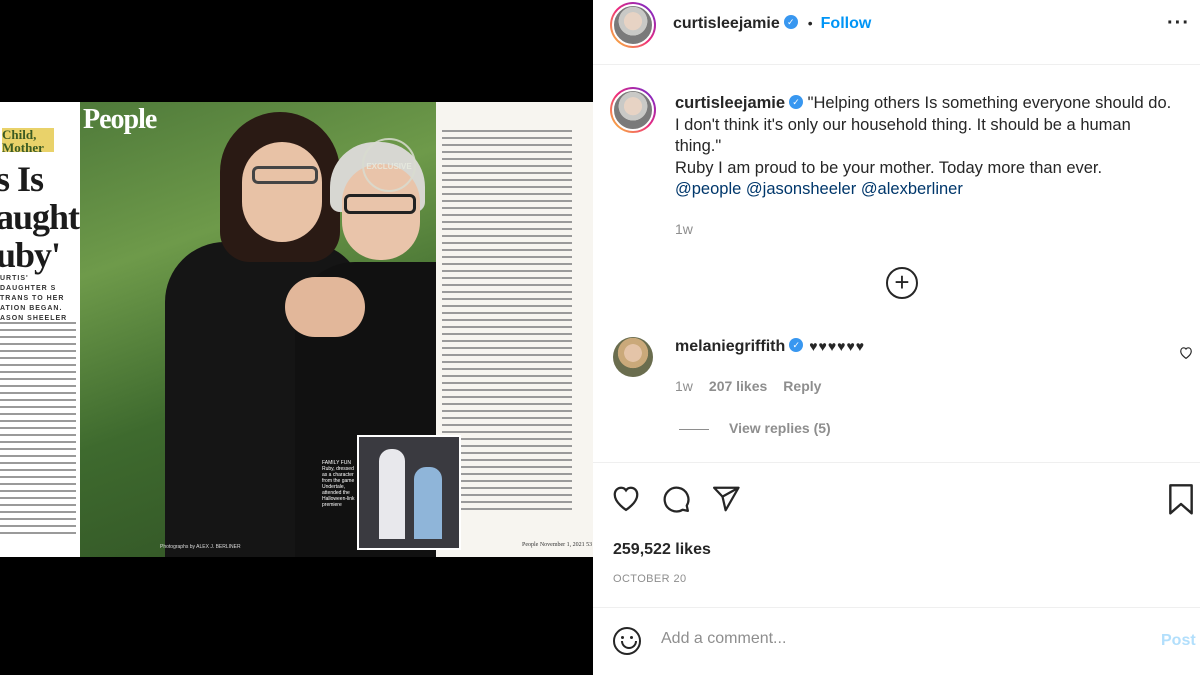 The width and height of the screenshot is (1200, 675). I want to click on likes-count: 259,522 likes, so click(662, 550).